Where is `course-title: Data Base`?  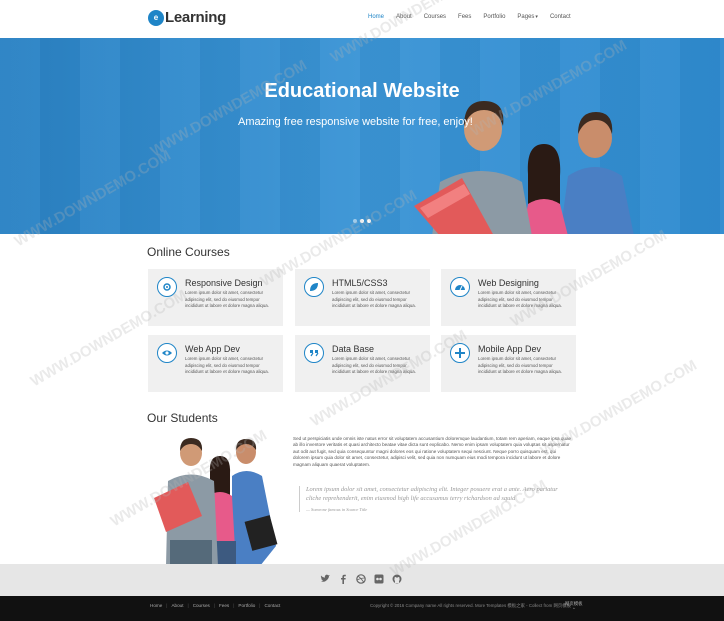 course-title: Data Base is located at coordinates (353, 349).